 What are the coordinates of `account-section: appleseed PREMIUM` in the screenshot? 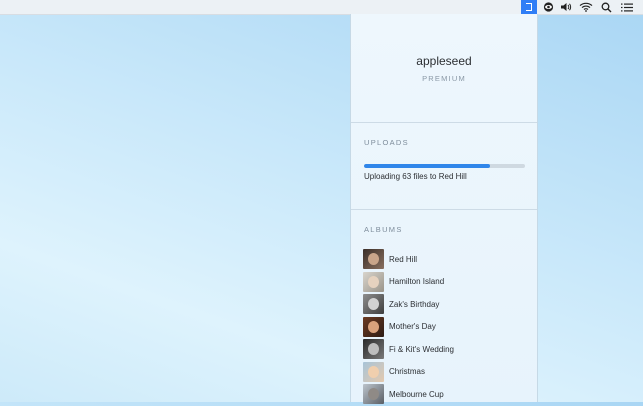 It's located at (444, 68).